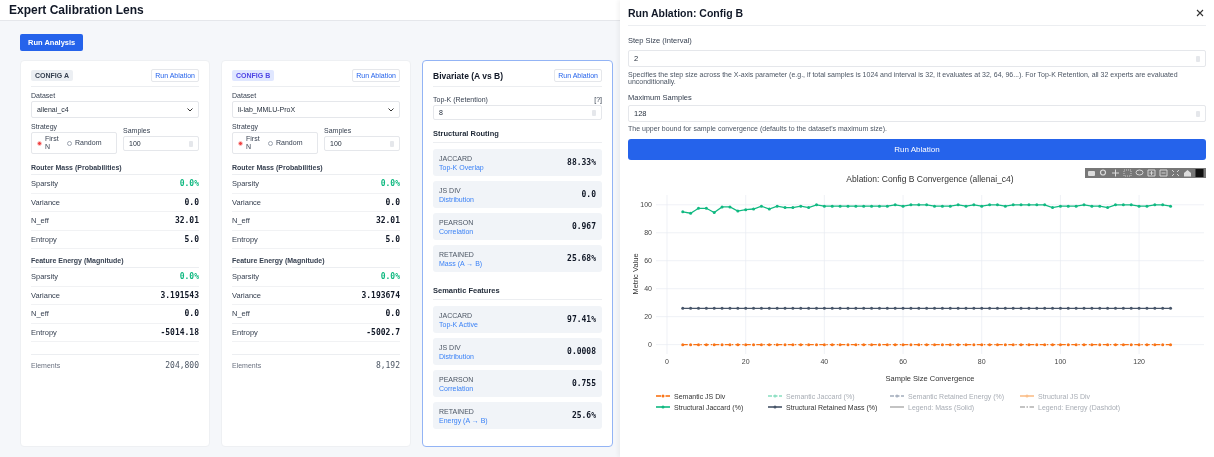 Image resolution: width=1214 pixels, height=457 pixels. I want to click on metric-value: 25.68%, so click(581, 258).